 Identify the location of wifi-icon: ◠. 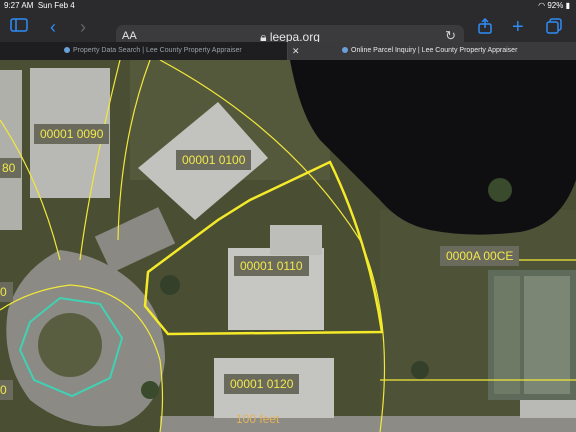
(542, 5).